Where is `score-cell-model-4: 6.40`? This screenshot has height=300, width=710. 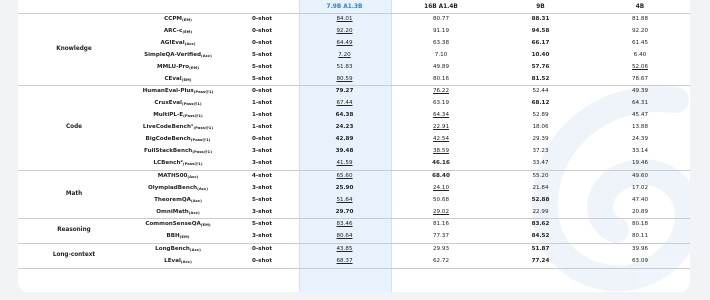 score-cell-model-4: 6.40 is located at coordinates (640, 54).